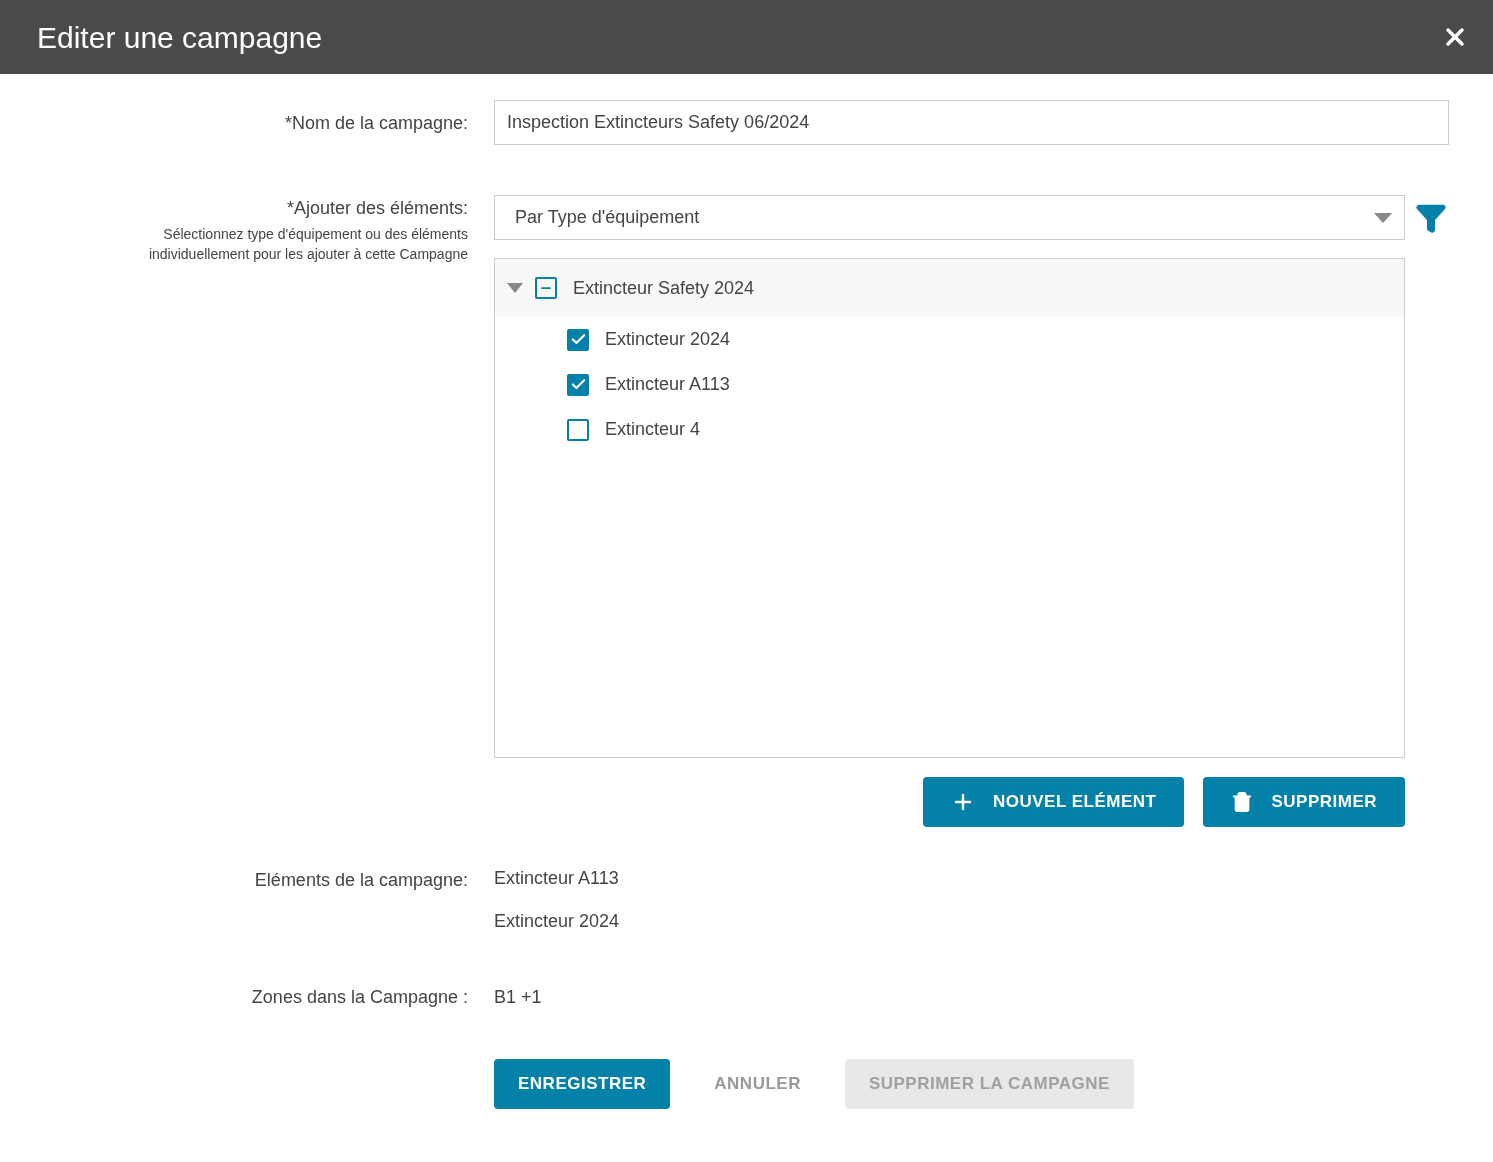 This screenshot has height=1162, width=1493. I want to click on hint-text: Sélectionnez type d'équipement ou des éléments individuellement pour les ajouter à cette Campagne, so click(307, 244).